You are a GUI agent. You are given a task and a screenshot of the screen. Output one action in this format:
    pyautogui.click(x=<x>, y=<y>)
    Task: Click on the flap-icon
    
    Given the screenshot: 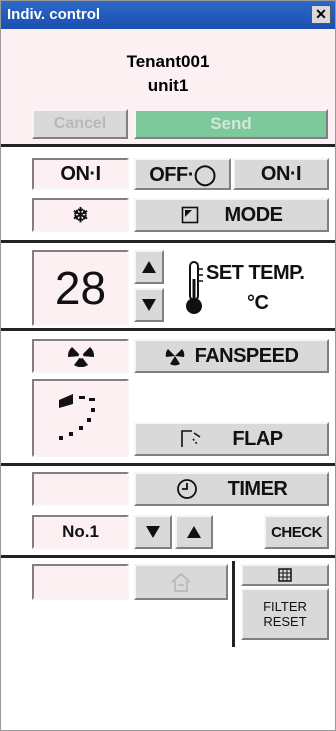 What is the action you would take?
    pyautogui.click(x=191, y=438)
    